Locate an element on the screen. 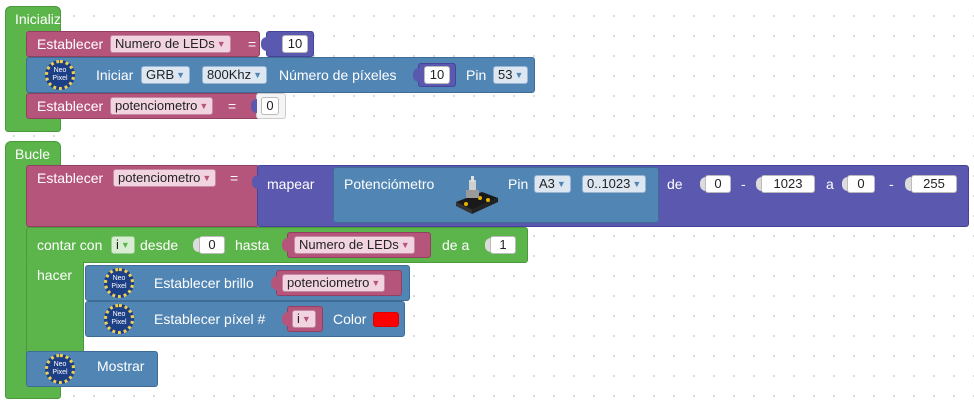  pixel-count-label: Número de píxeles is located at coordinates (338, 75).